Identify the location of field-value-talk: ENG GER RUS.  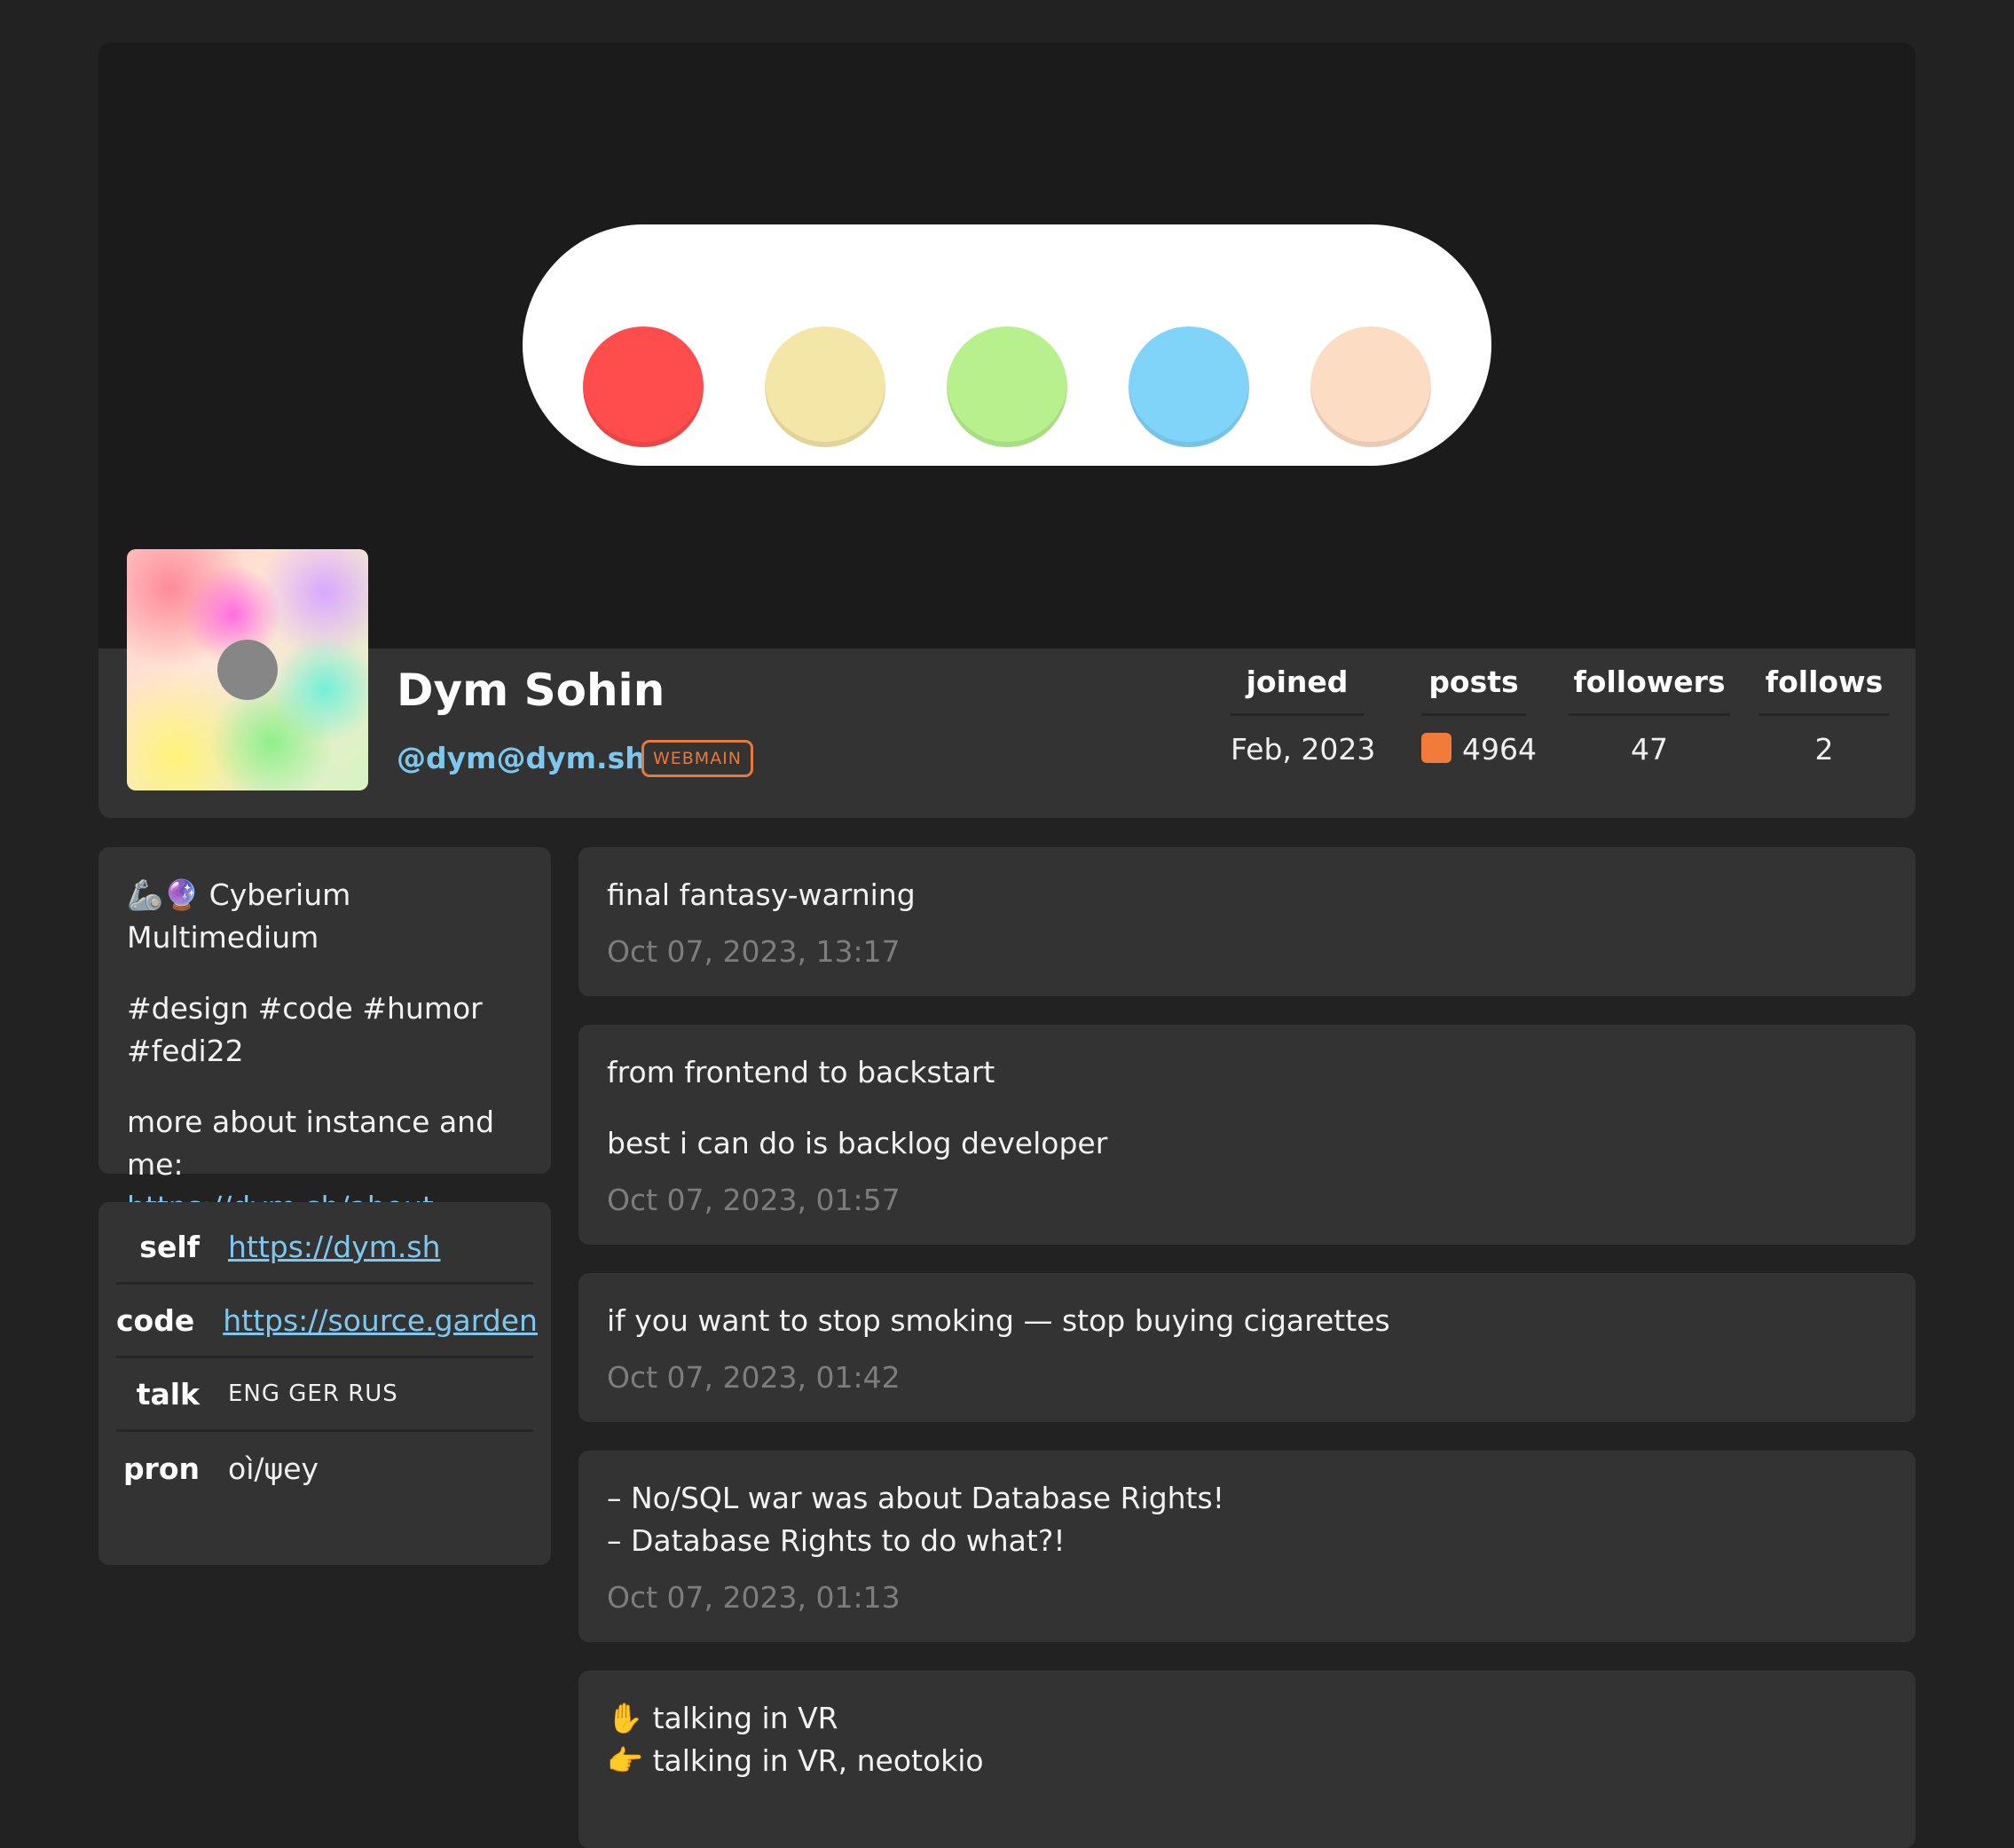
(313, 1393).